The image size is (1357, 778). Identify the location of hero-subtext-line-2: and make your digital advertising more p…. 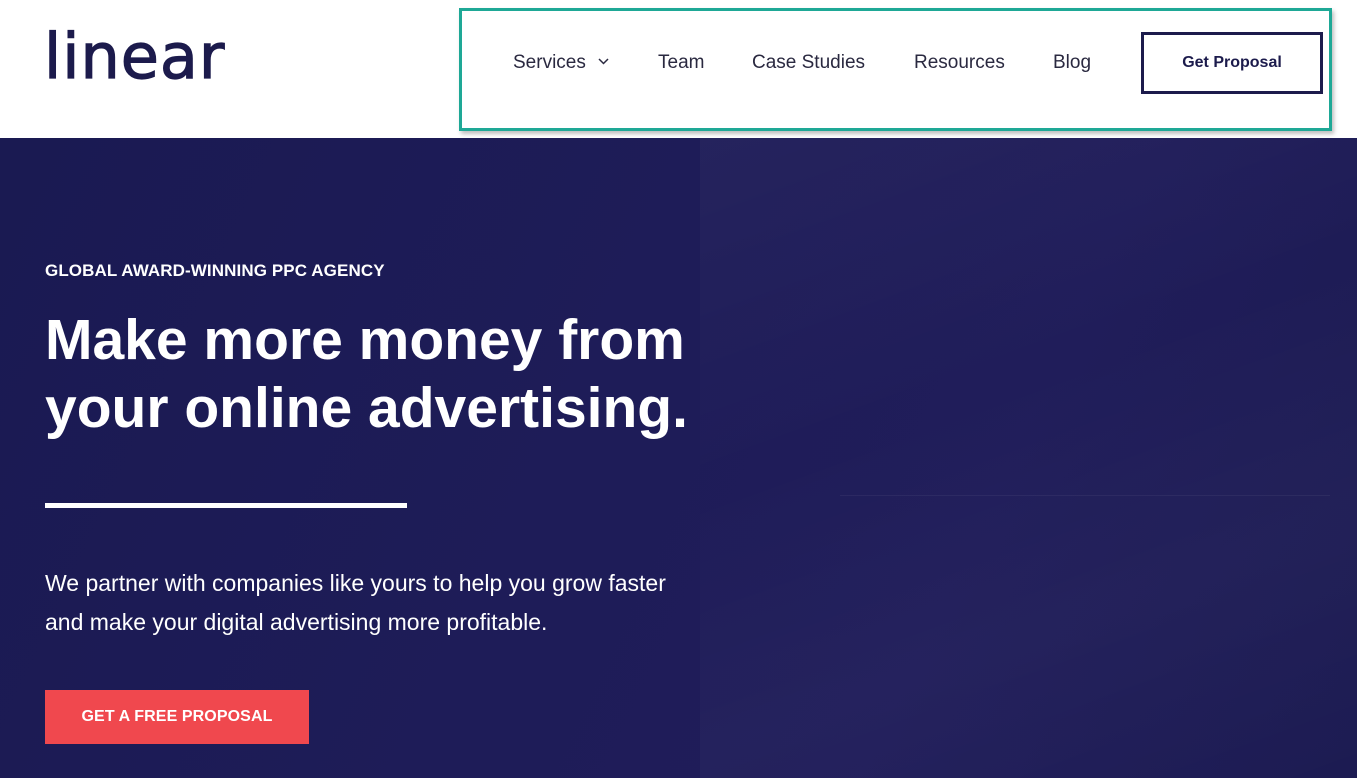
(296, 622).